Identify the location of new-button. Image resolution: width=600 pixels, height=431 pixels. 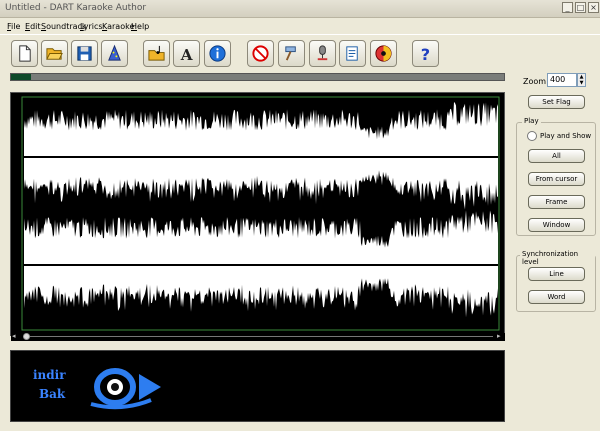
(24, 53).